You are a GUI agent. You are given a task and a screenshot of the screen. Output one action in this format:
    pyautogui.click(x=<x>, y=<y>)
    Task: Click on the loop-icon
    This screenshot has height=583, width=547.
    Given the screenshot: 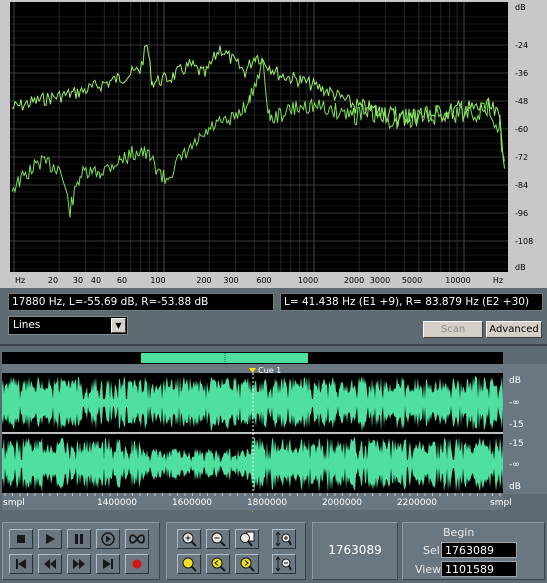 What is the action you would take?
    pyautogui.click(x=137, y=539)
    